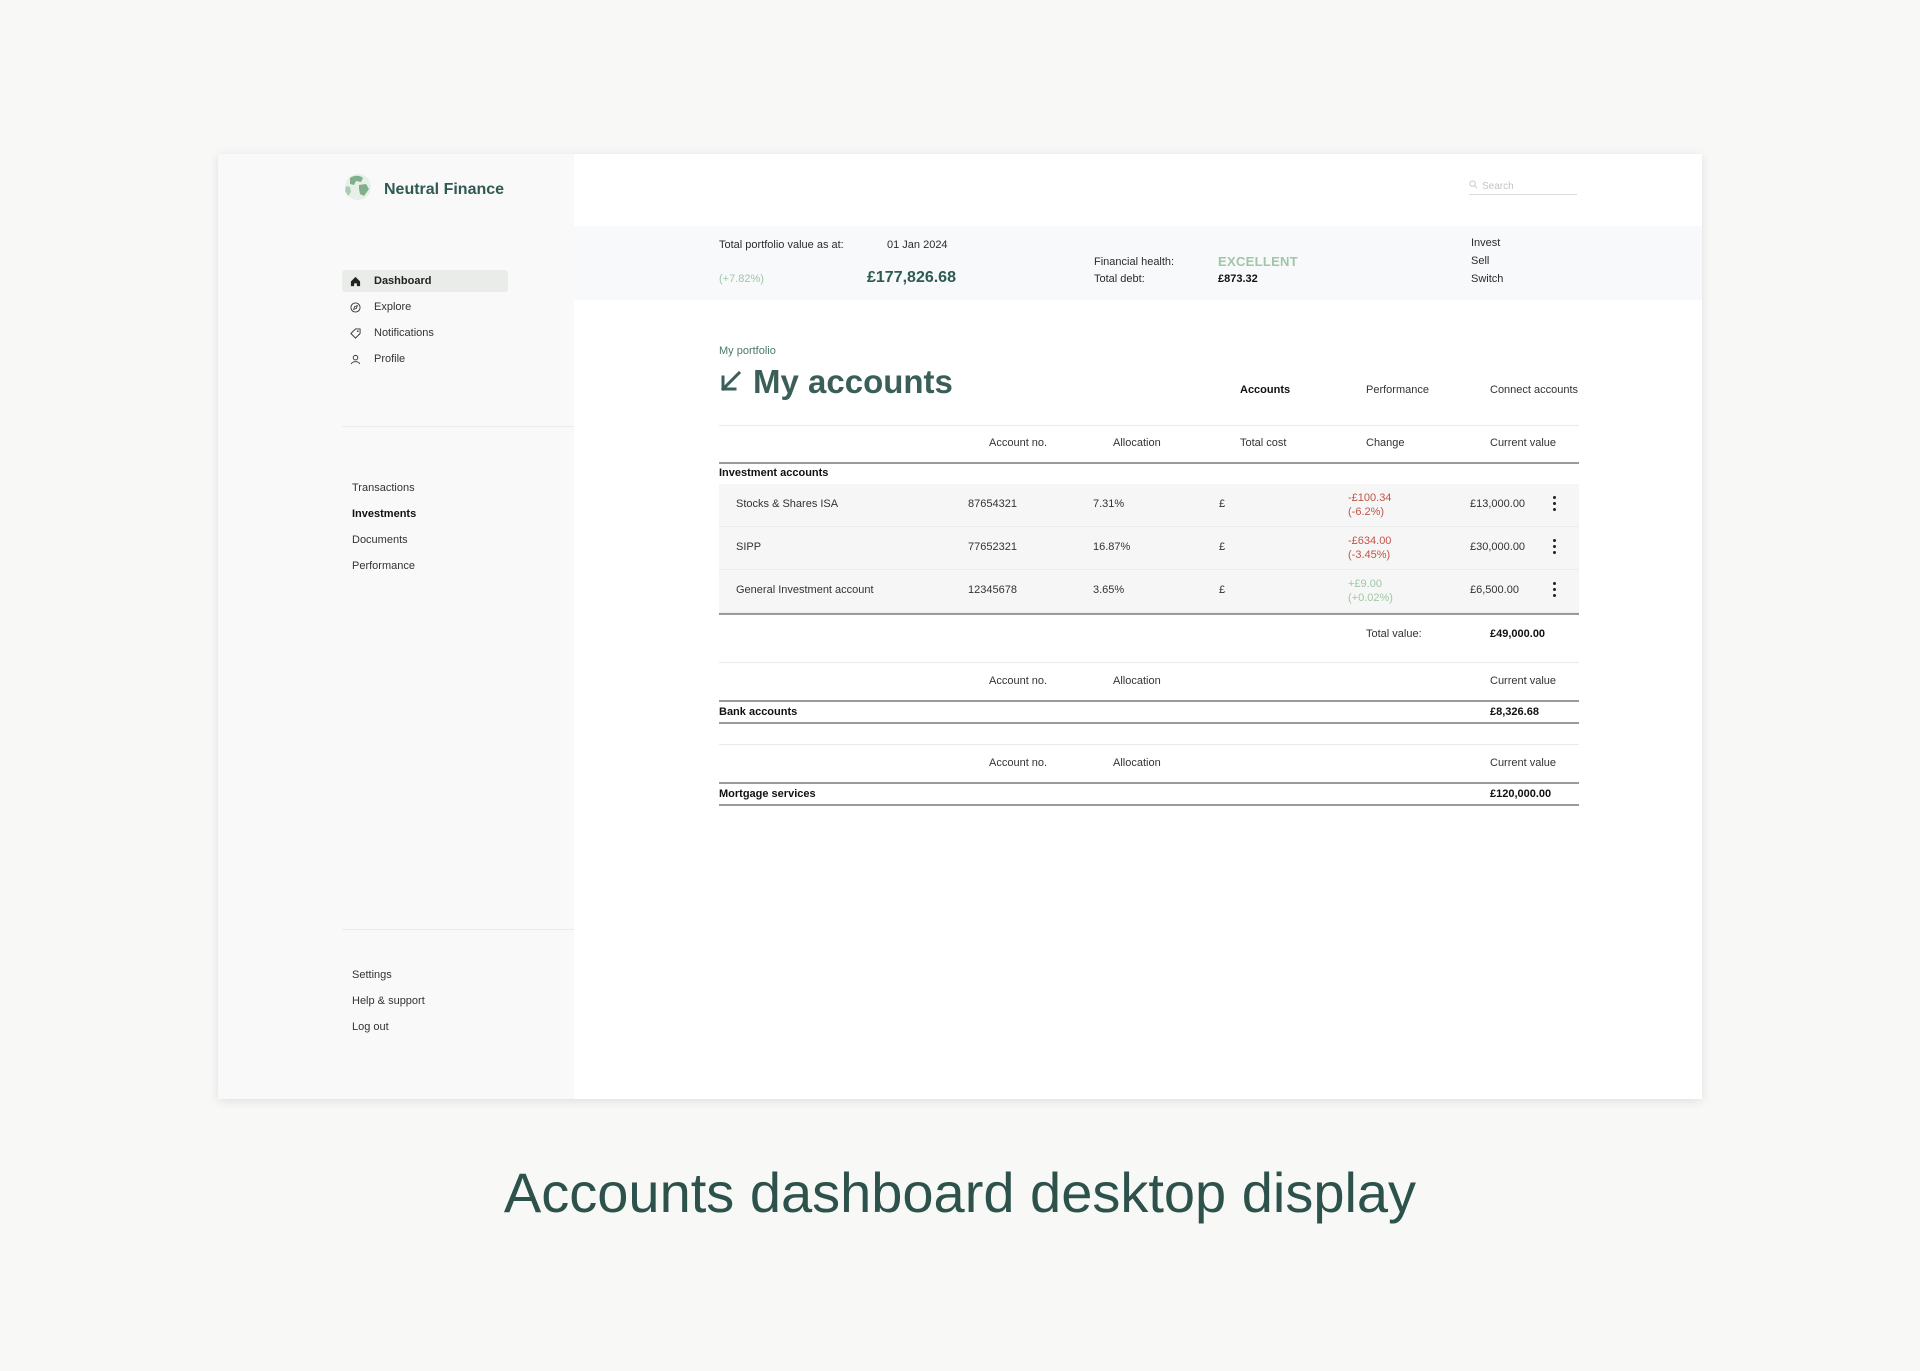  I want to click on sidebar-item-documents: Documents, so click(384, 540).